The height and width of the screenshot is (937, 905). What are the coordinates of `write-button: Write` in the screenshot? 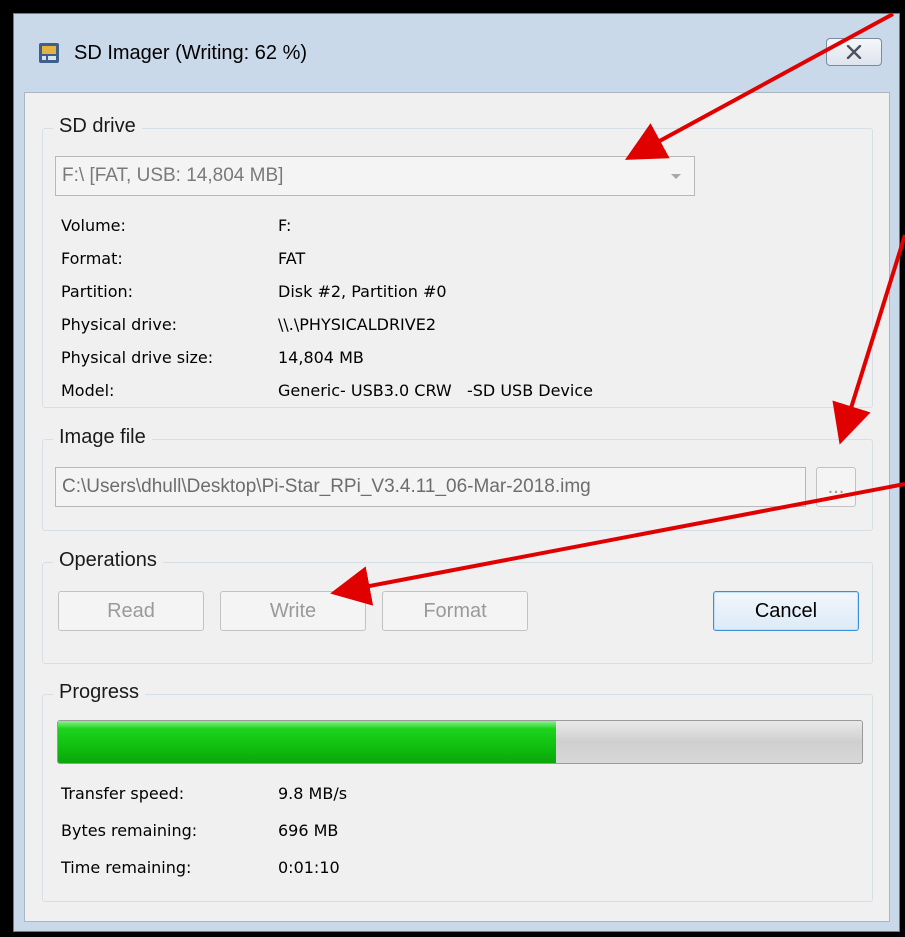 It's located at (293, 611).